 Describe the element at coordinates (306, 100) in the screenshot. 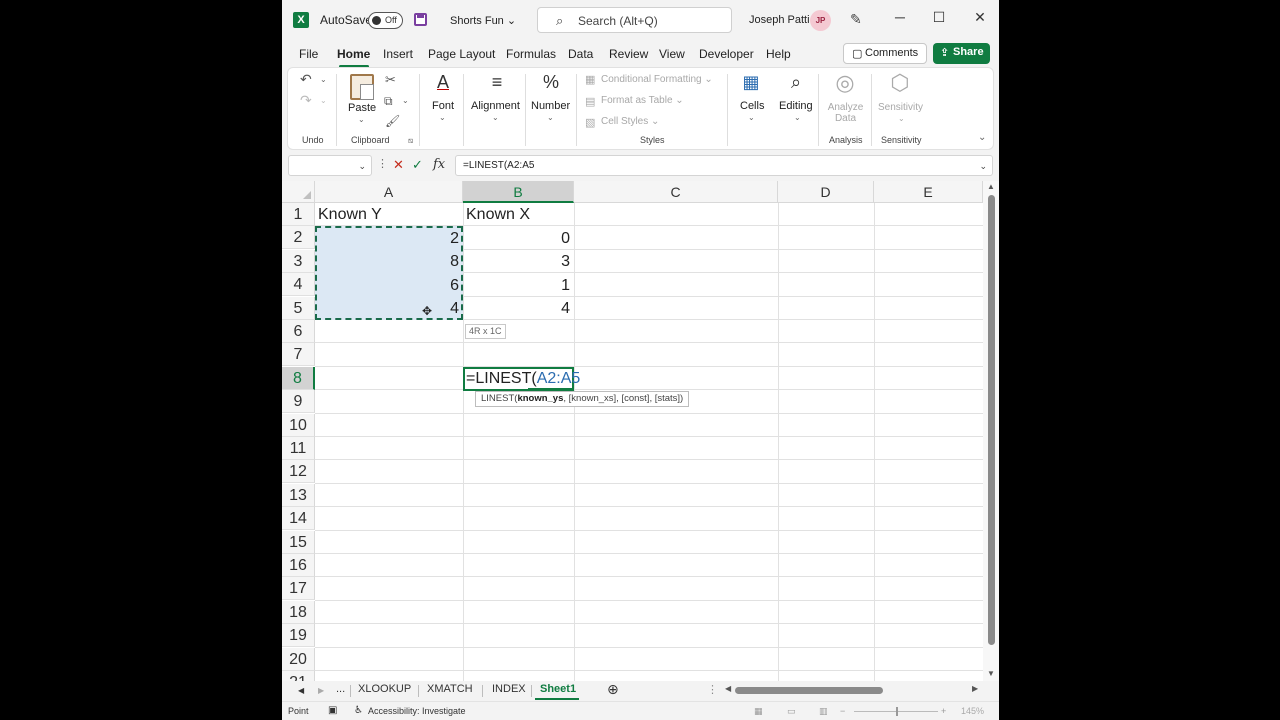

I see `redo-icon: ↷` at that location.